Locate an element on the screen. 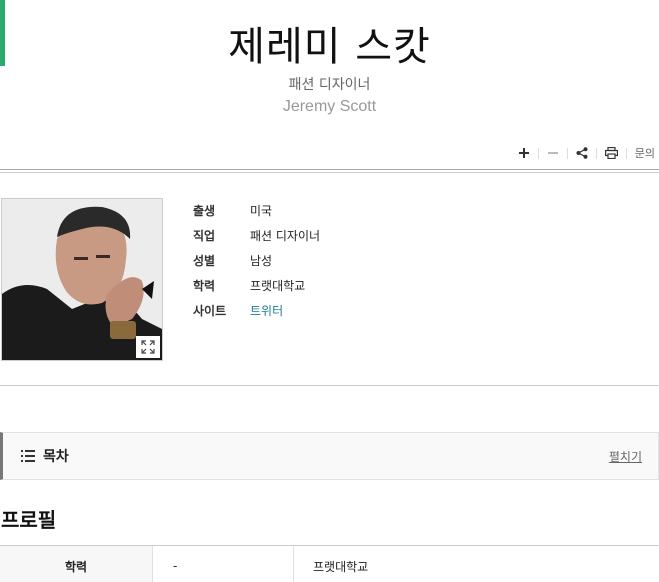  english-name: Jeremy Scott is located at coordinates (329, 106).